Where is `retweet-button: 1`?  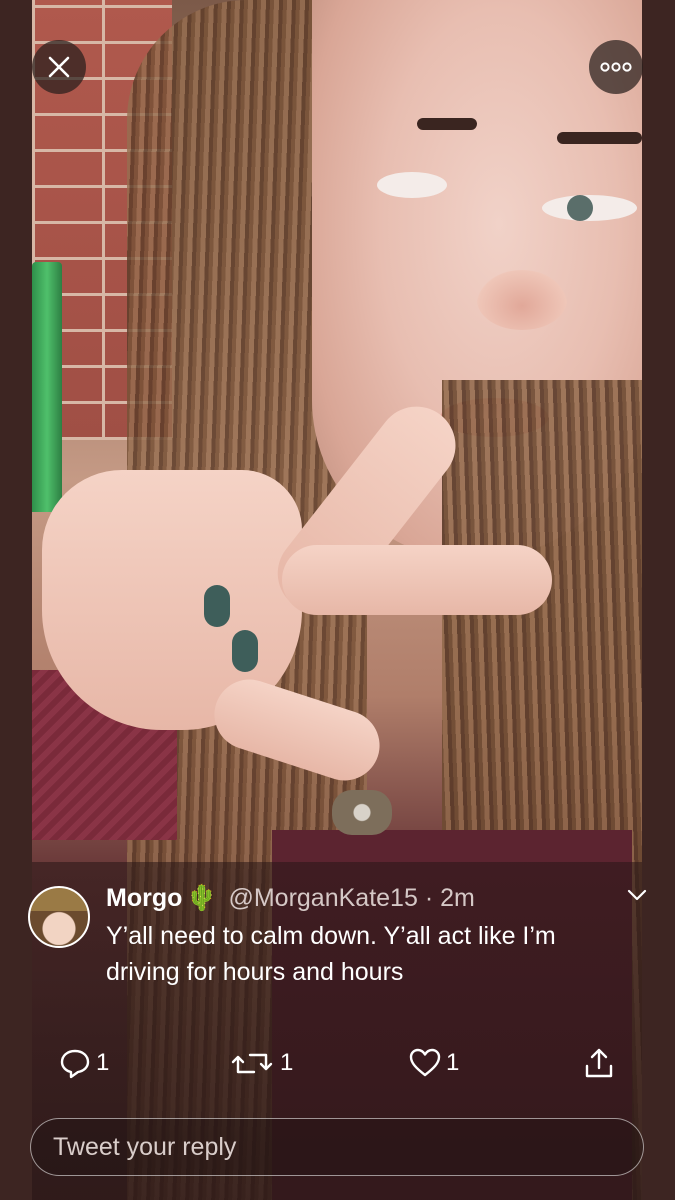 retweet-button: 1 is located at coordinates (261, 1063).